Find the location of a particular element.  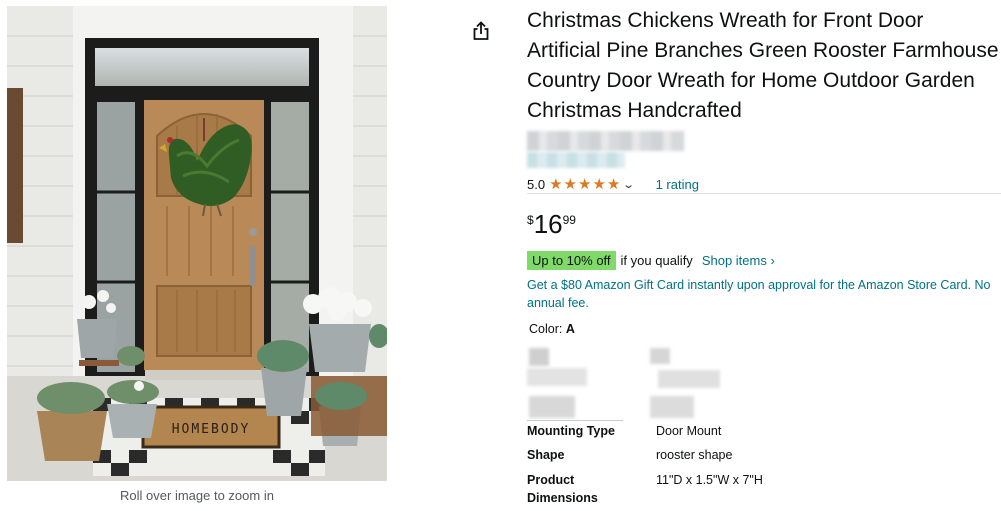

color-selection-label: Color: A is located at coordinates (552, 329).